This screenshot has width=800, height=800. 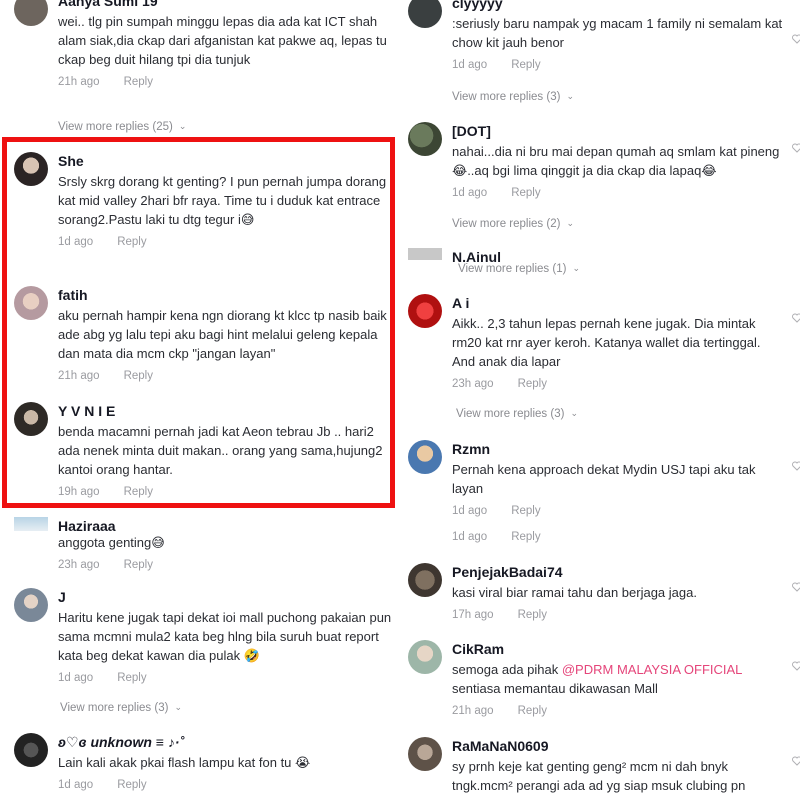 What do you see at coordinates (225, 295) in the screenshot?
I see `username: fatih` at bounding box center [225, 295].